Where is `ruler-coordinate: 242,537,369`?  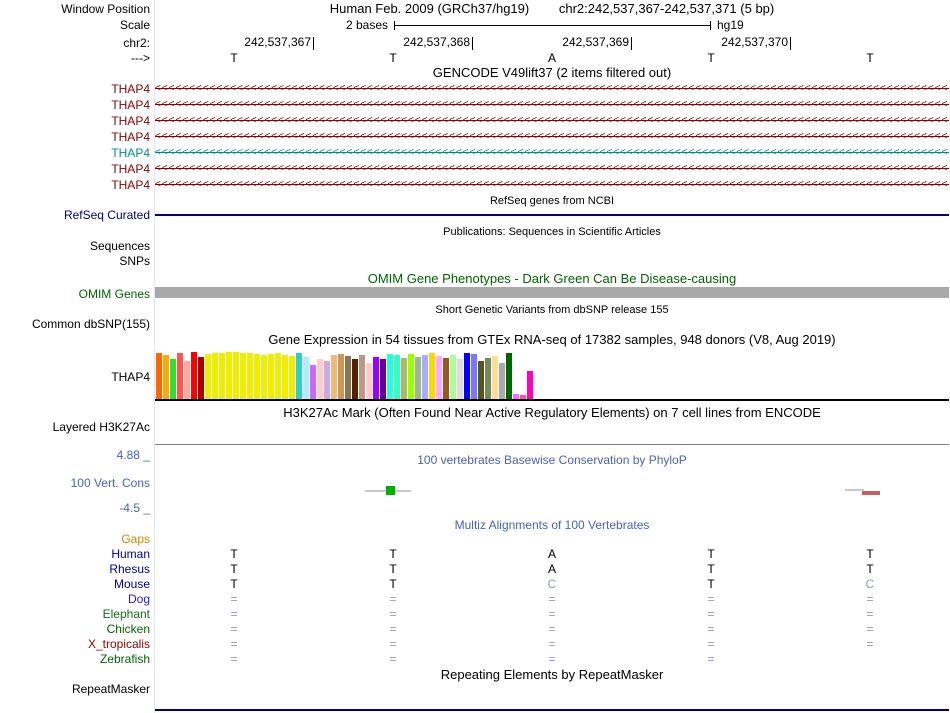 ruler-coordinate: 242,537,369 is located at coordinates (574, 42).